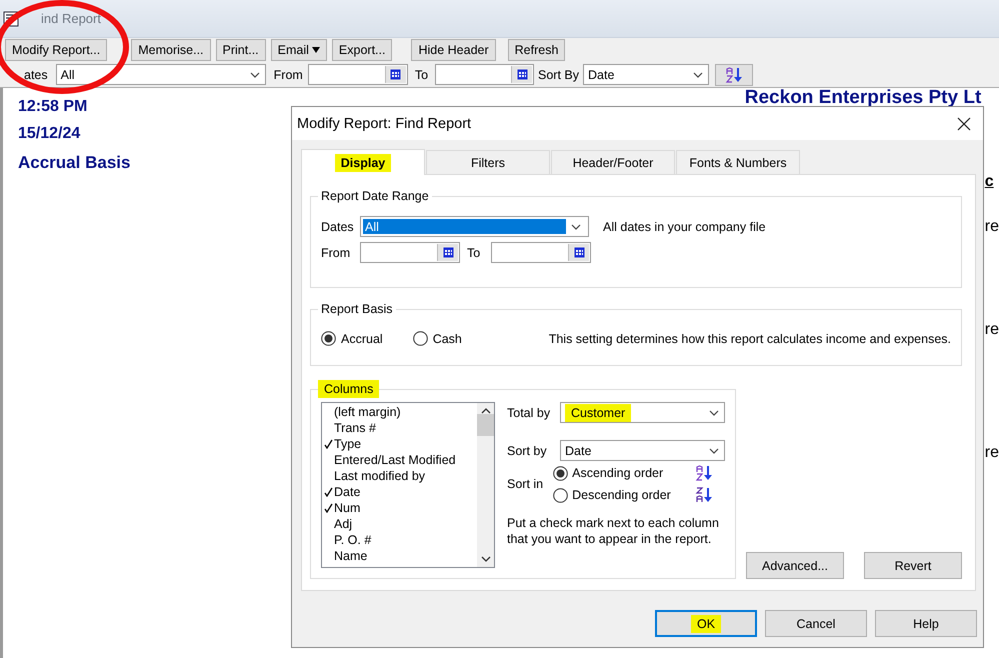  What do you see at coordinates (642, 412) in the screenshot?
I see `total-by-dropdown: Customer` at bounding box center [642, 412].